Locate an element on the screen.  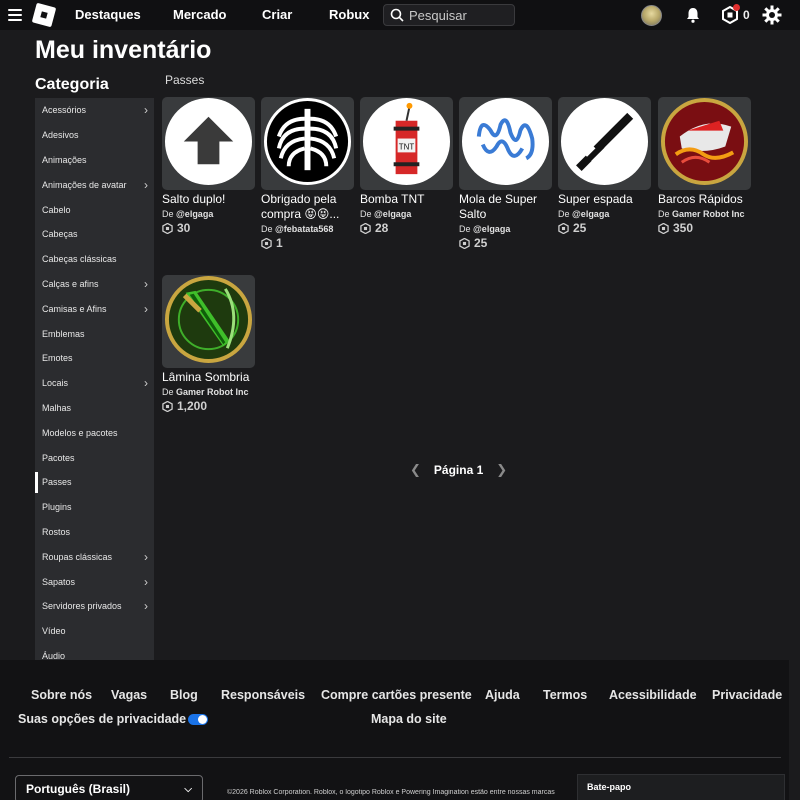
footer-link-acessibilidade: Acessibilidade is located at coordinates (653, 695).